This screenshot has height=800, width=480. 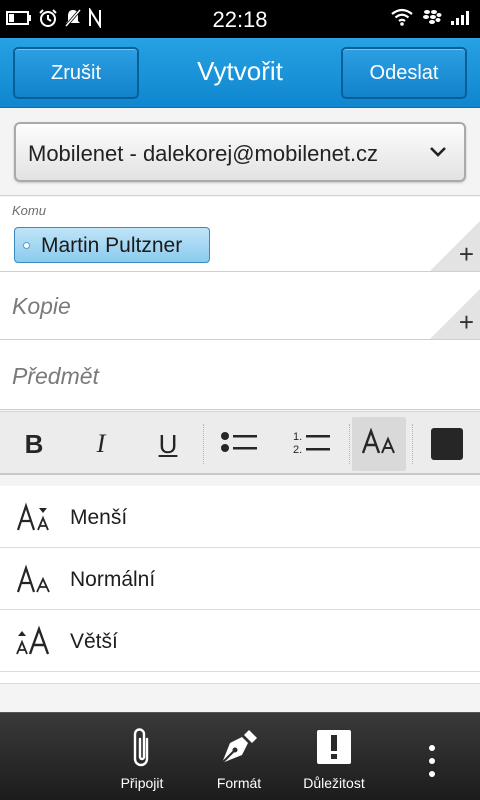 I want to click on action-bar: Připojit Formát Důležitost, so click(x=240, y=756).